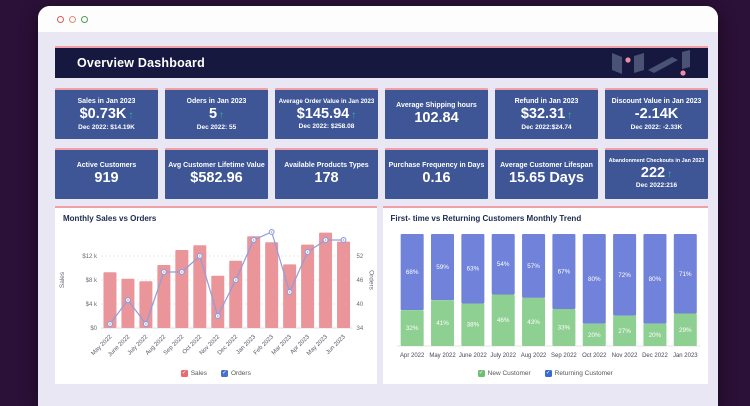 Image resolution: width=750 pixels, height=406 pixels. What do you see at coordinates (193, 373) in the screenshot?
I see `legend-item-sales: ✓ Sales` at bounding box center [193, 373].